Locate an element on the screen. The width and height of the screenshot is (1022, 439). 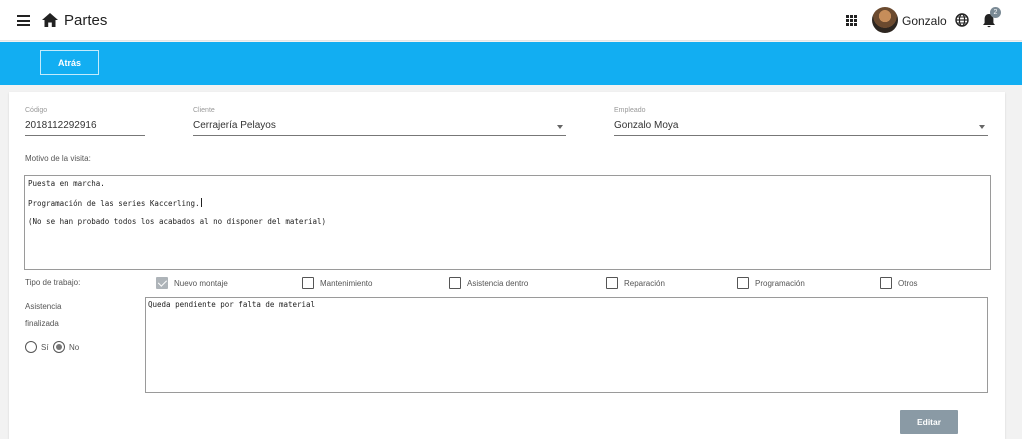
radio-si: Sí is located at coordinates (37, 347).